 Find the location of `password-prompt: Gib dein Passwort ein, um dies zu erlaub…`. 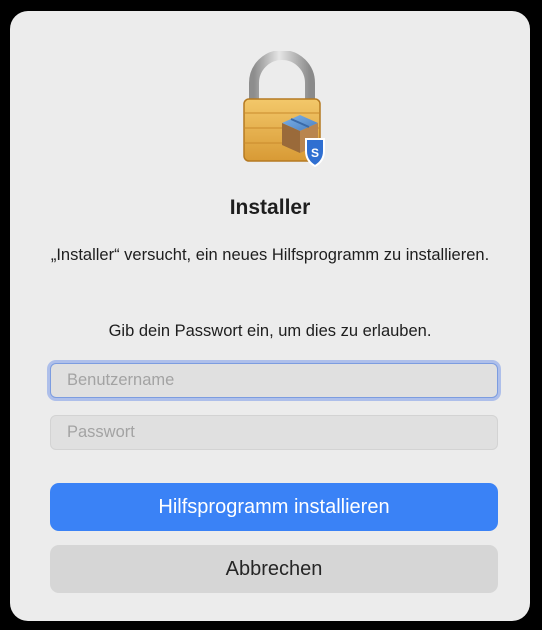

password-prompt: Gib dein Passwort ein, um dies zu erlaub… is located at coordinates (270, 331).